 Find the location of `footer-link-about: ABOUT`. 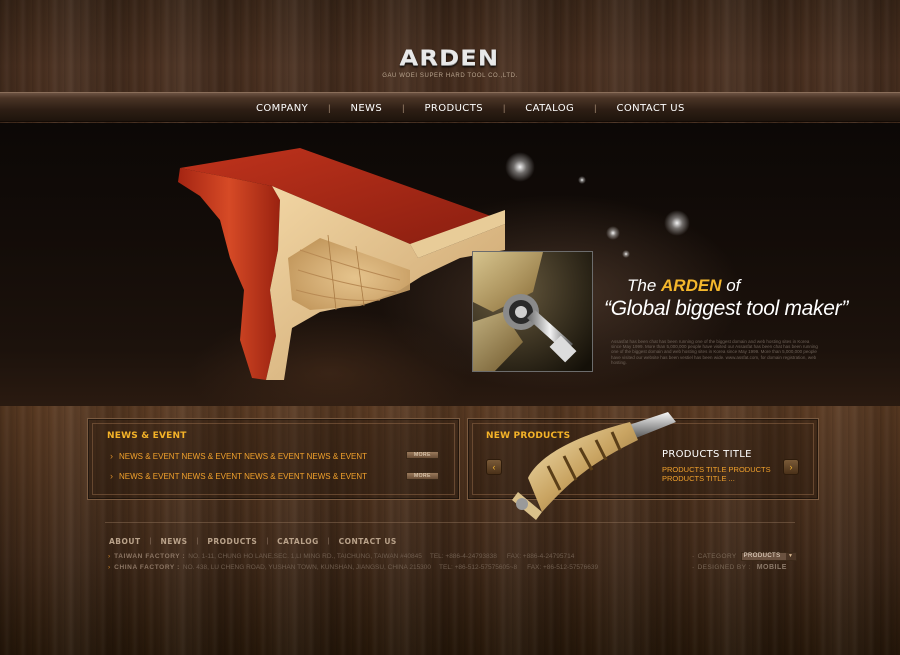

footer-link-about: ABOUT is located at coordinates (125, 541).